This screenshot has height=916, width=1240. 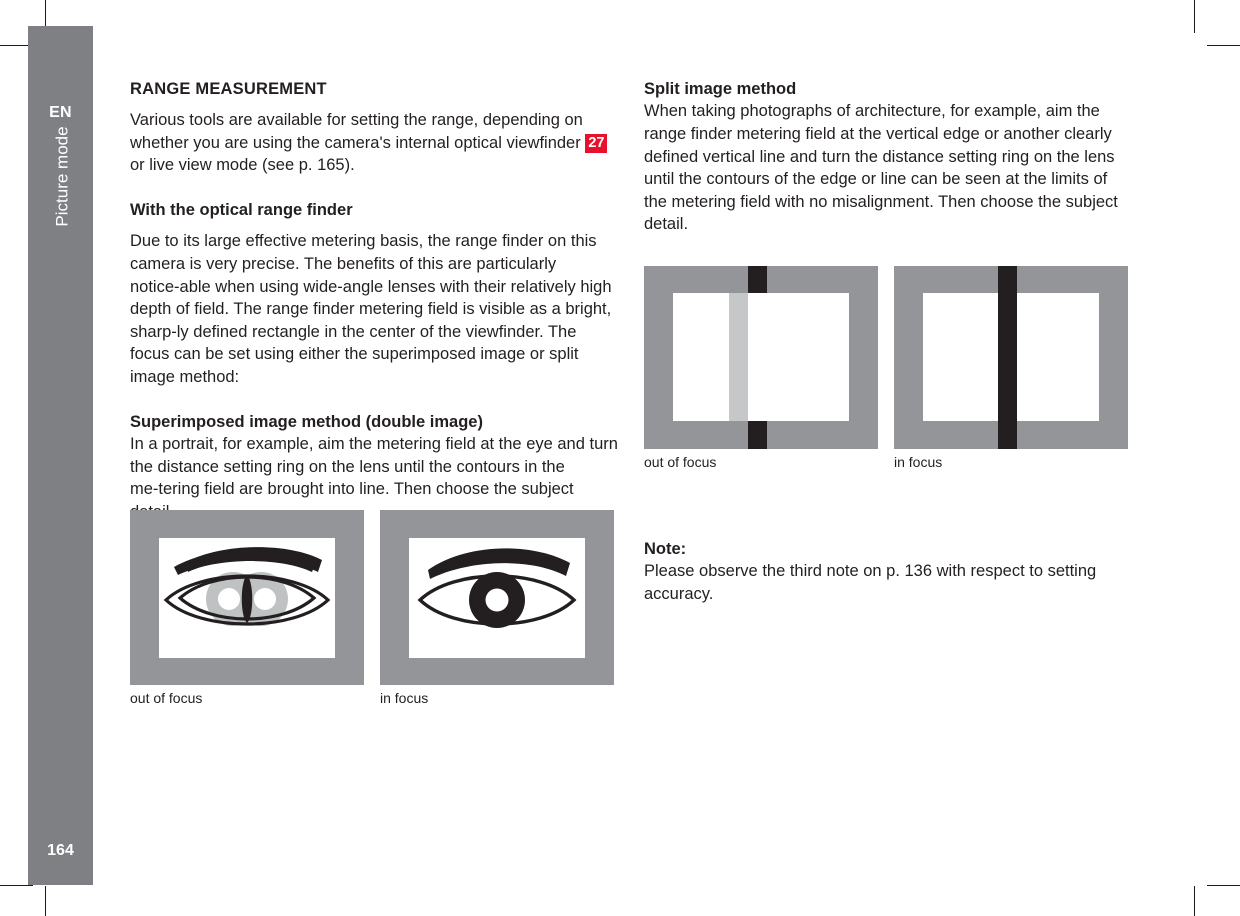 I want to click on crop-mark-top-right-horizontal, so click(x=1223, y=45).